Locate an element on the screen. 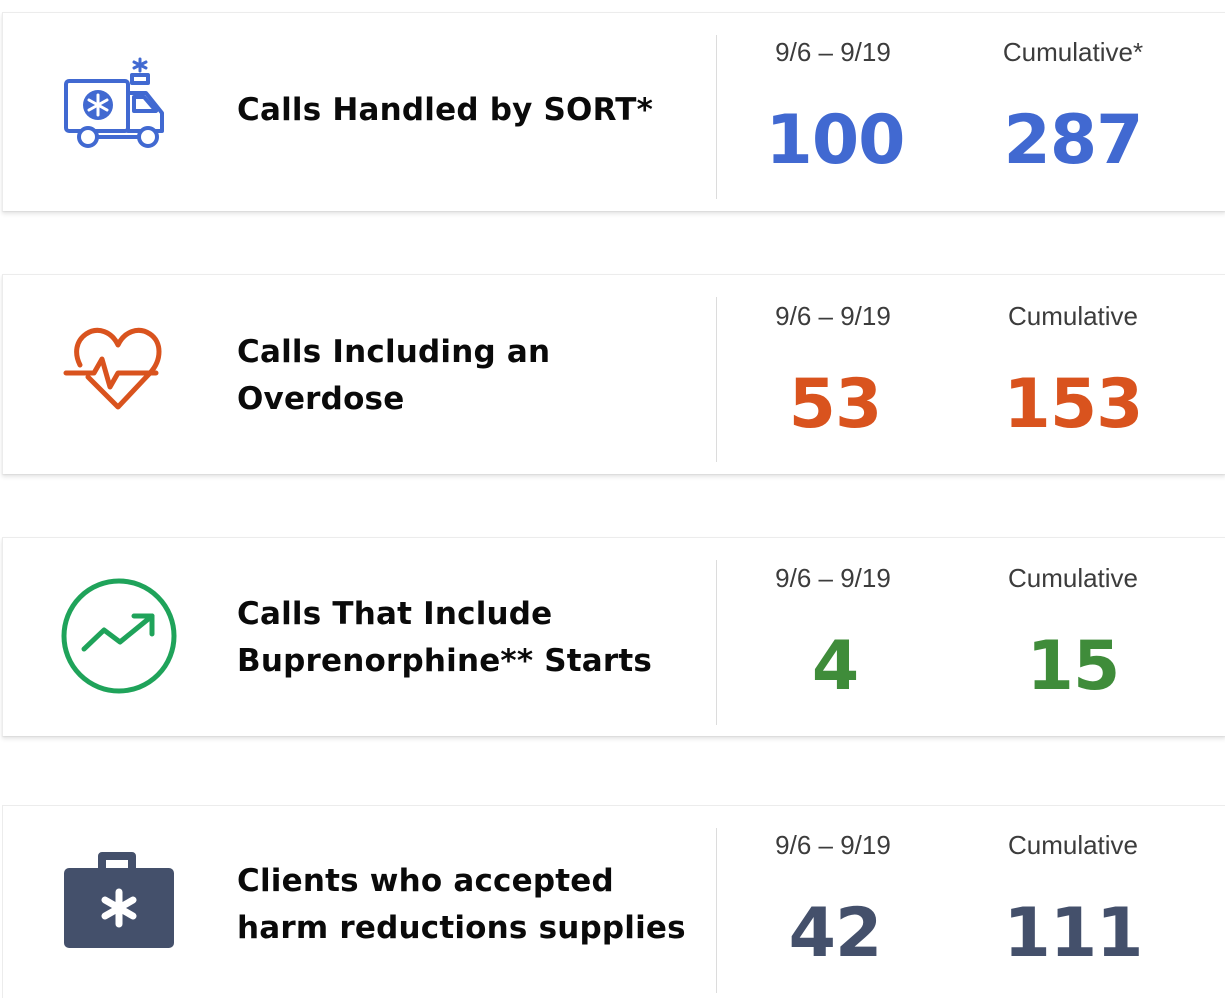 This screenshot has height=998, width=1225. period-value: 4 is located at coordinates (835, 666).